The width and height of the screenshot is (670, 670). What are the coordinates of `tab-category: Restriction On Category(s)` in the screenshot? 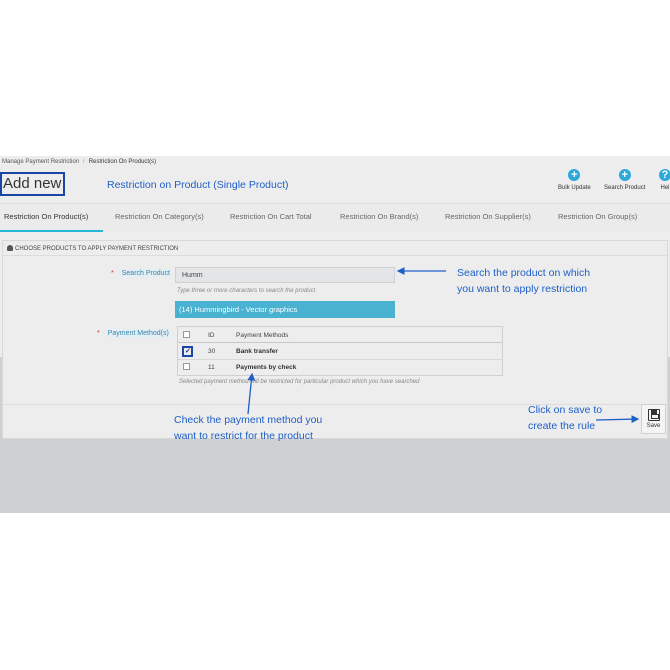 It's located at (159, 216).